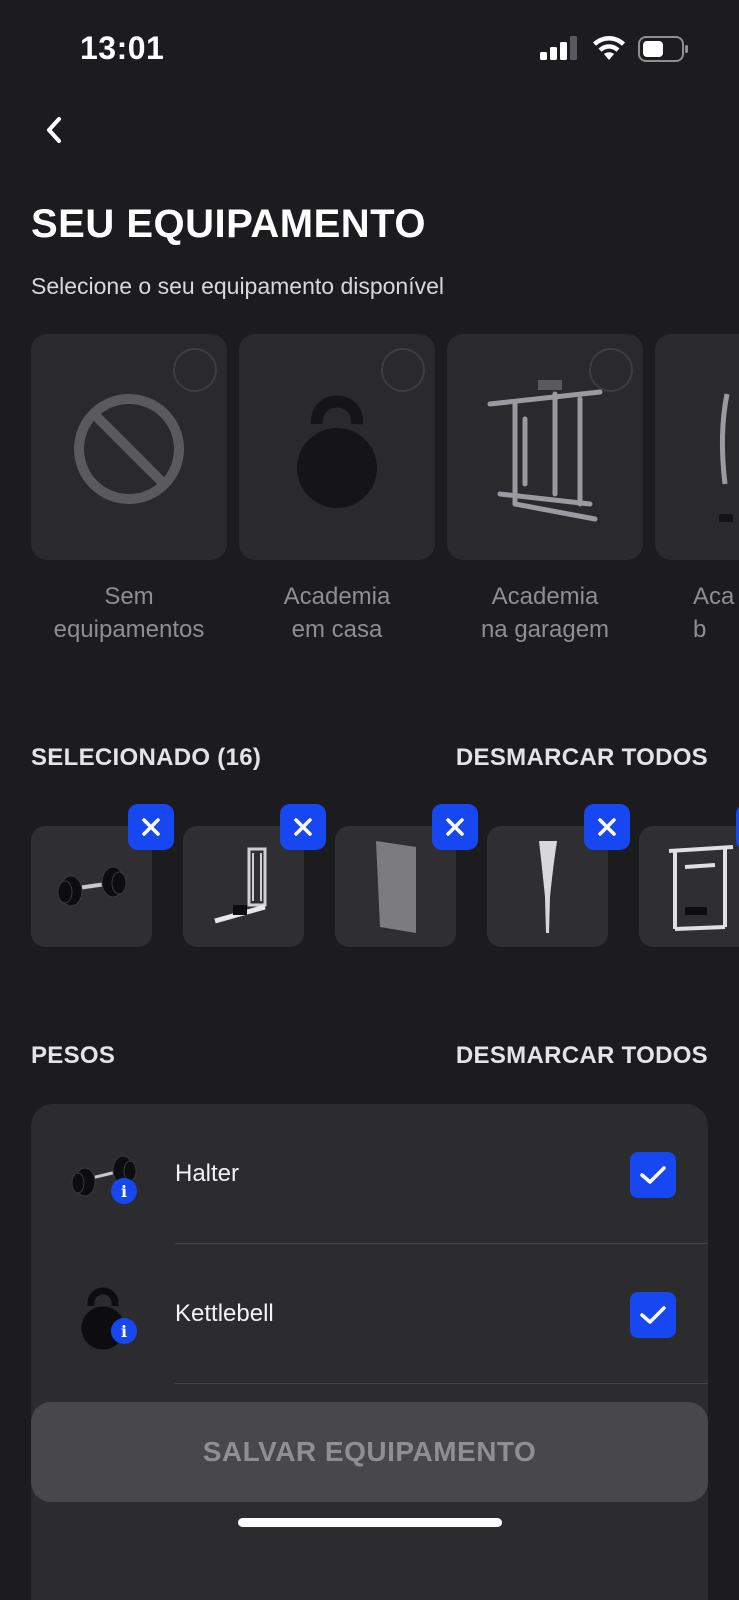 The height and width of the screenshot is (1600, 739). I want to click on back-button, so click(54, 130).